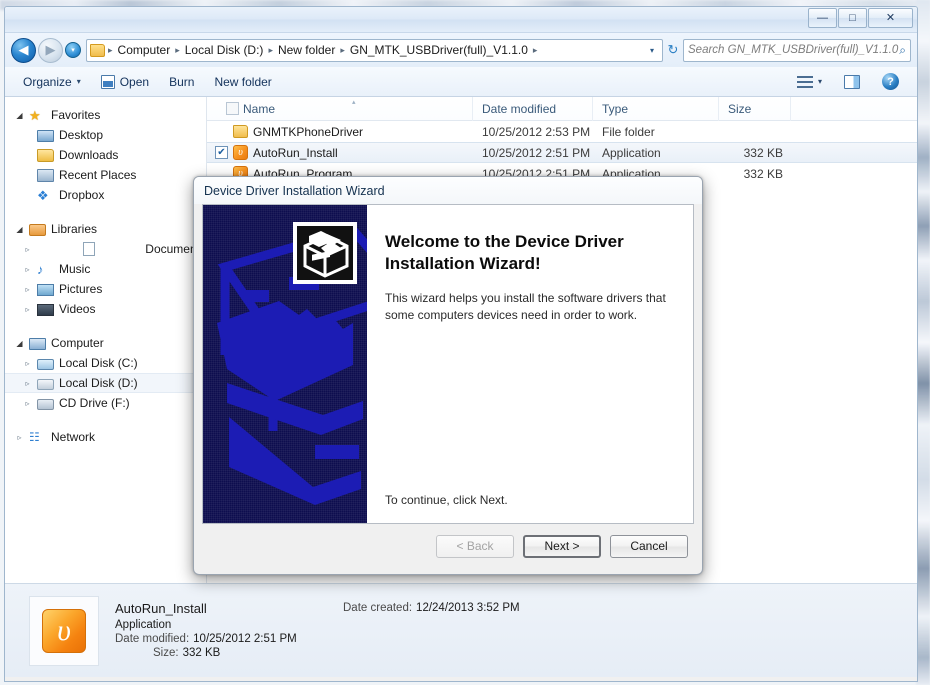  What do you see at coordinates (45, 384) in the screenshot?
I see `drive-d-icon` at bounding box center [45, 384].